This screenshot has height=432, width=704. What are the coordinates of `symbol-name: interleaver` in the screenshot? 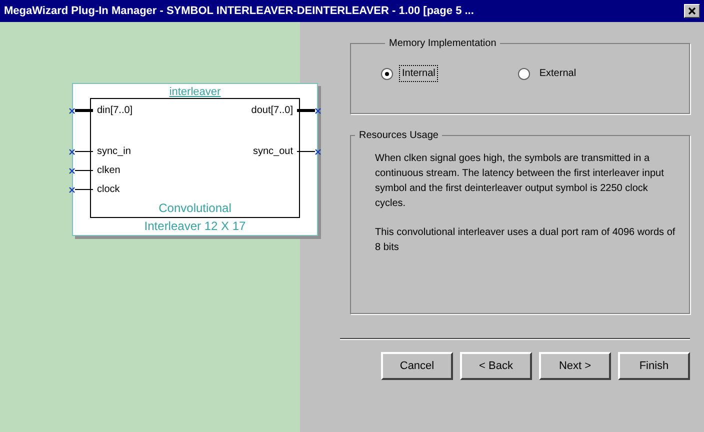 It's located at (195, 92).